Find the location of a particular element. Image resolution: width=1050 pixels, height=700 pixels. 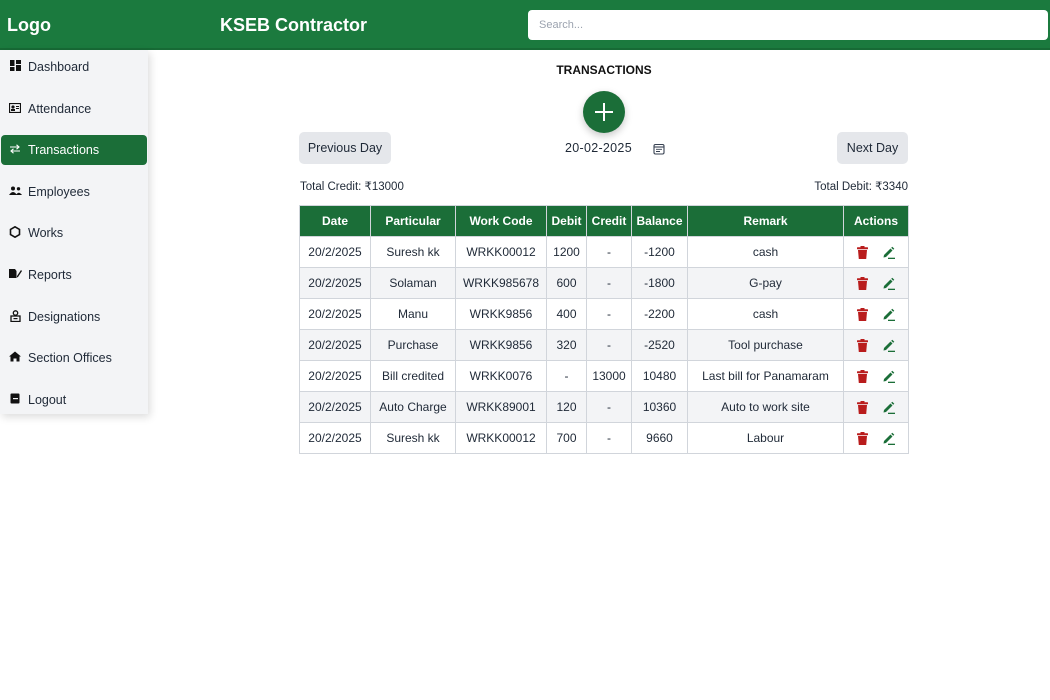

column-header-remark: Remark is located at coordinates (765, 221).